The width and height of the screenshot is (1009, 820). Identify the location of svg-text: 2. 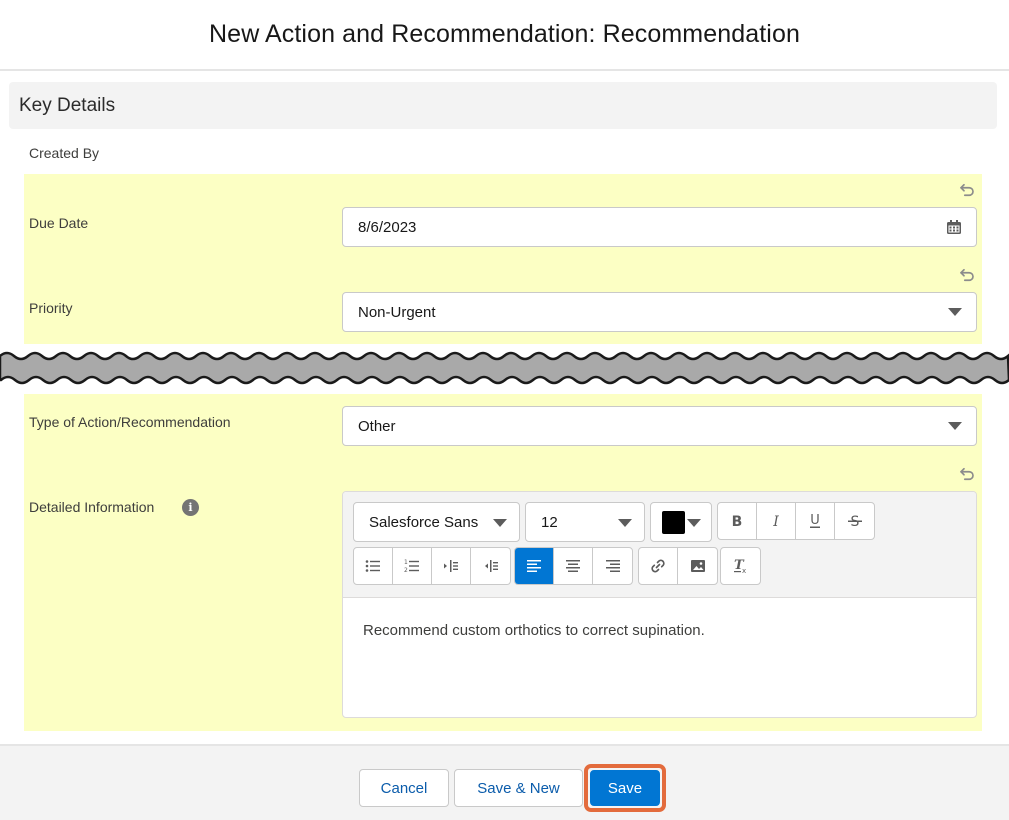
(406, 570).